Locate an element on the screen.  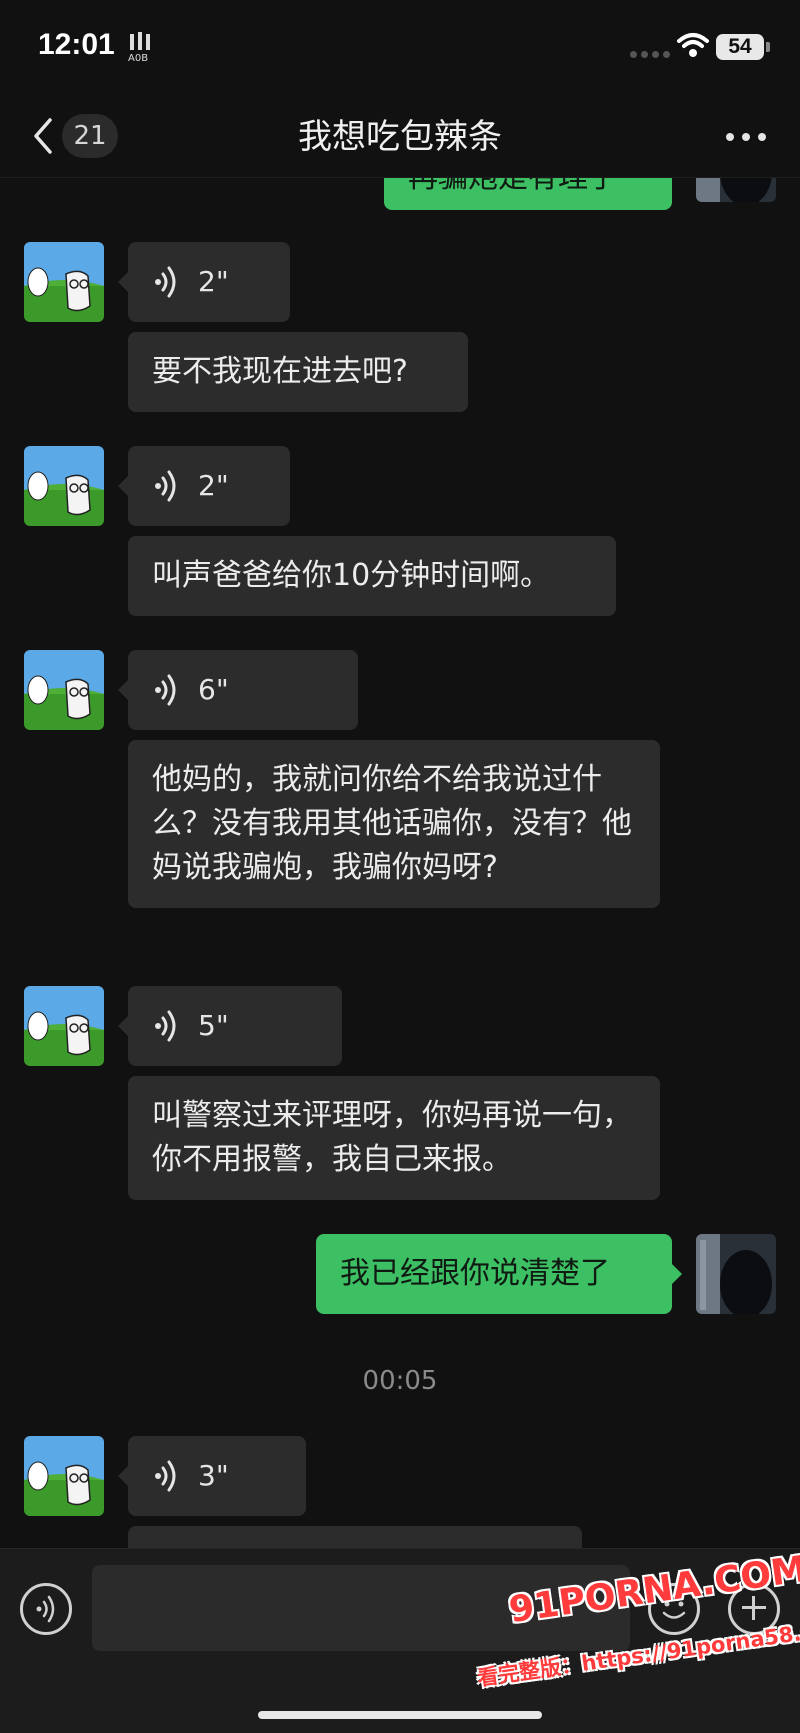
incoming-message-partial is located at coordinates (355, 1537).